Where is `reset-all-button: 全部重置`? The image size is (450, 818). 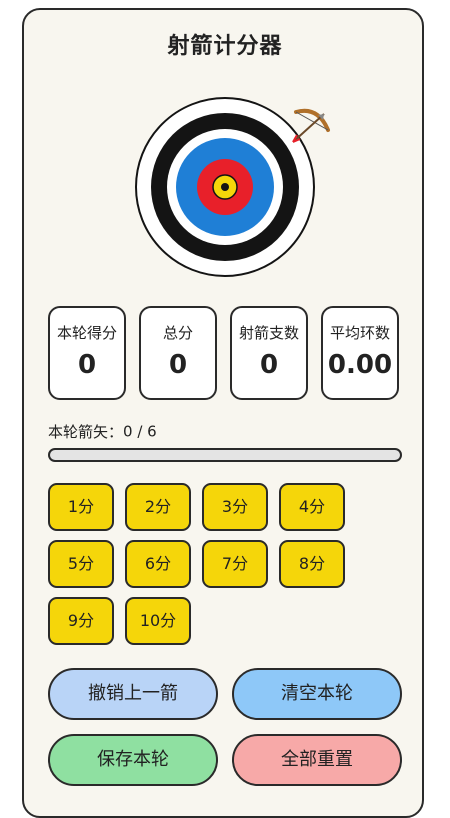
reset-all-button: 全部重置 is located at coordinates (317, 760).